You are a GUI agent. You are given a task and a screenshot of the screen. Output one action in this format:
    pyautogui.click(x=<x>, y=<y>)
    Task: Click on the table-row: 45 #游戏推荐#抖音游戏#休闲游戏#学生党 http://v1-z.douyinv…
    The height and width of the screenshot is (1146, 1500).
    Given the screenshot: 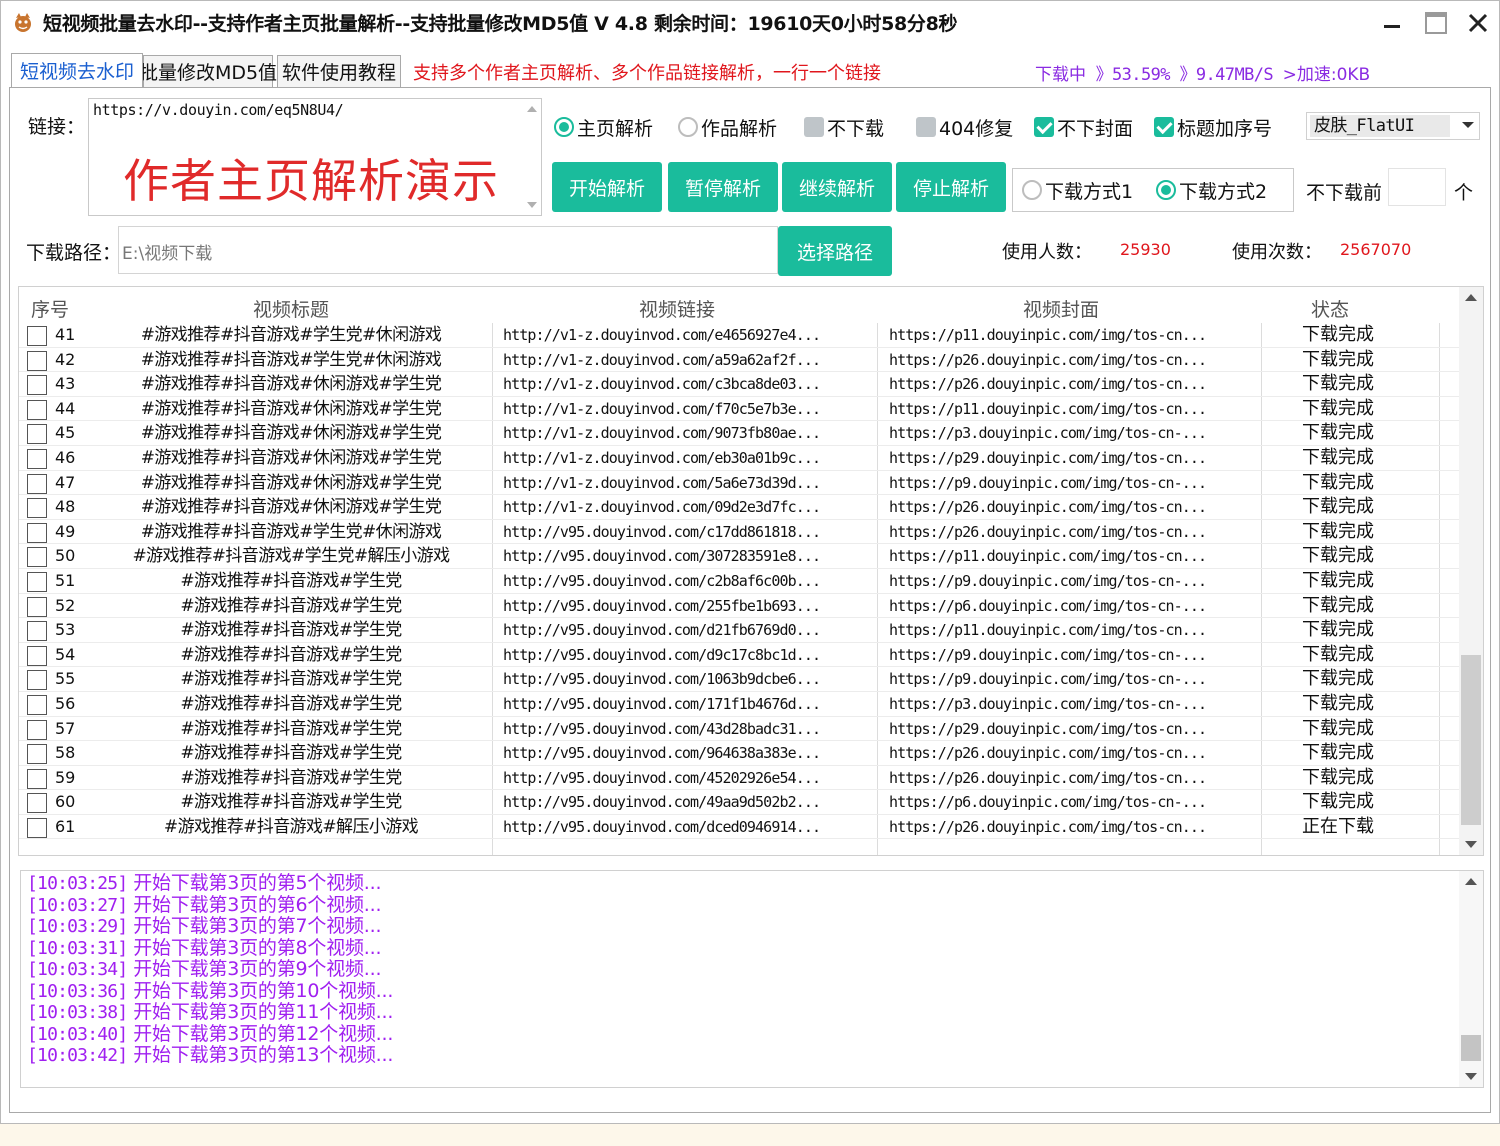 What is the action you would take?
    pyautogui.click(x=739, y=433)
    